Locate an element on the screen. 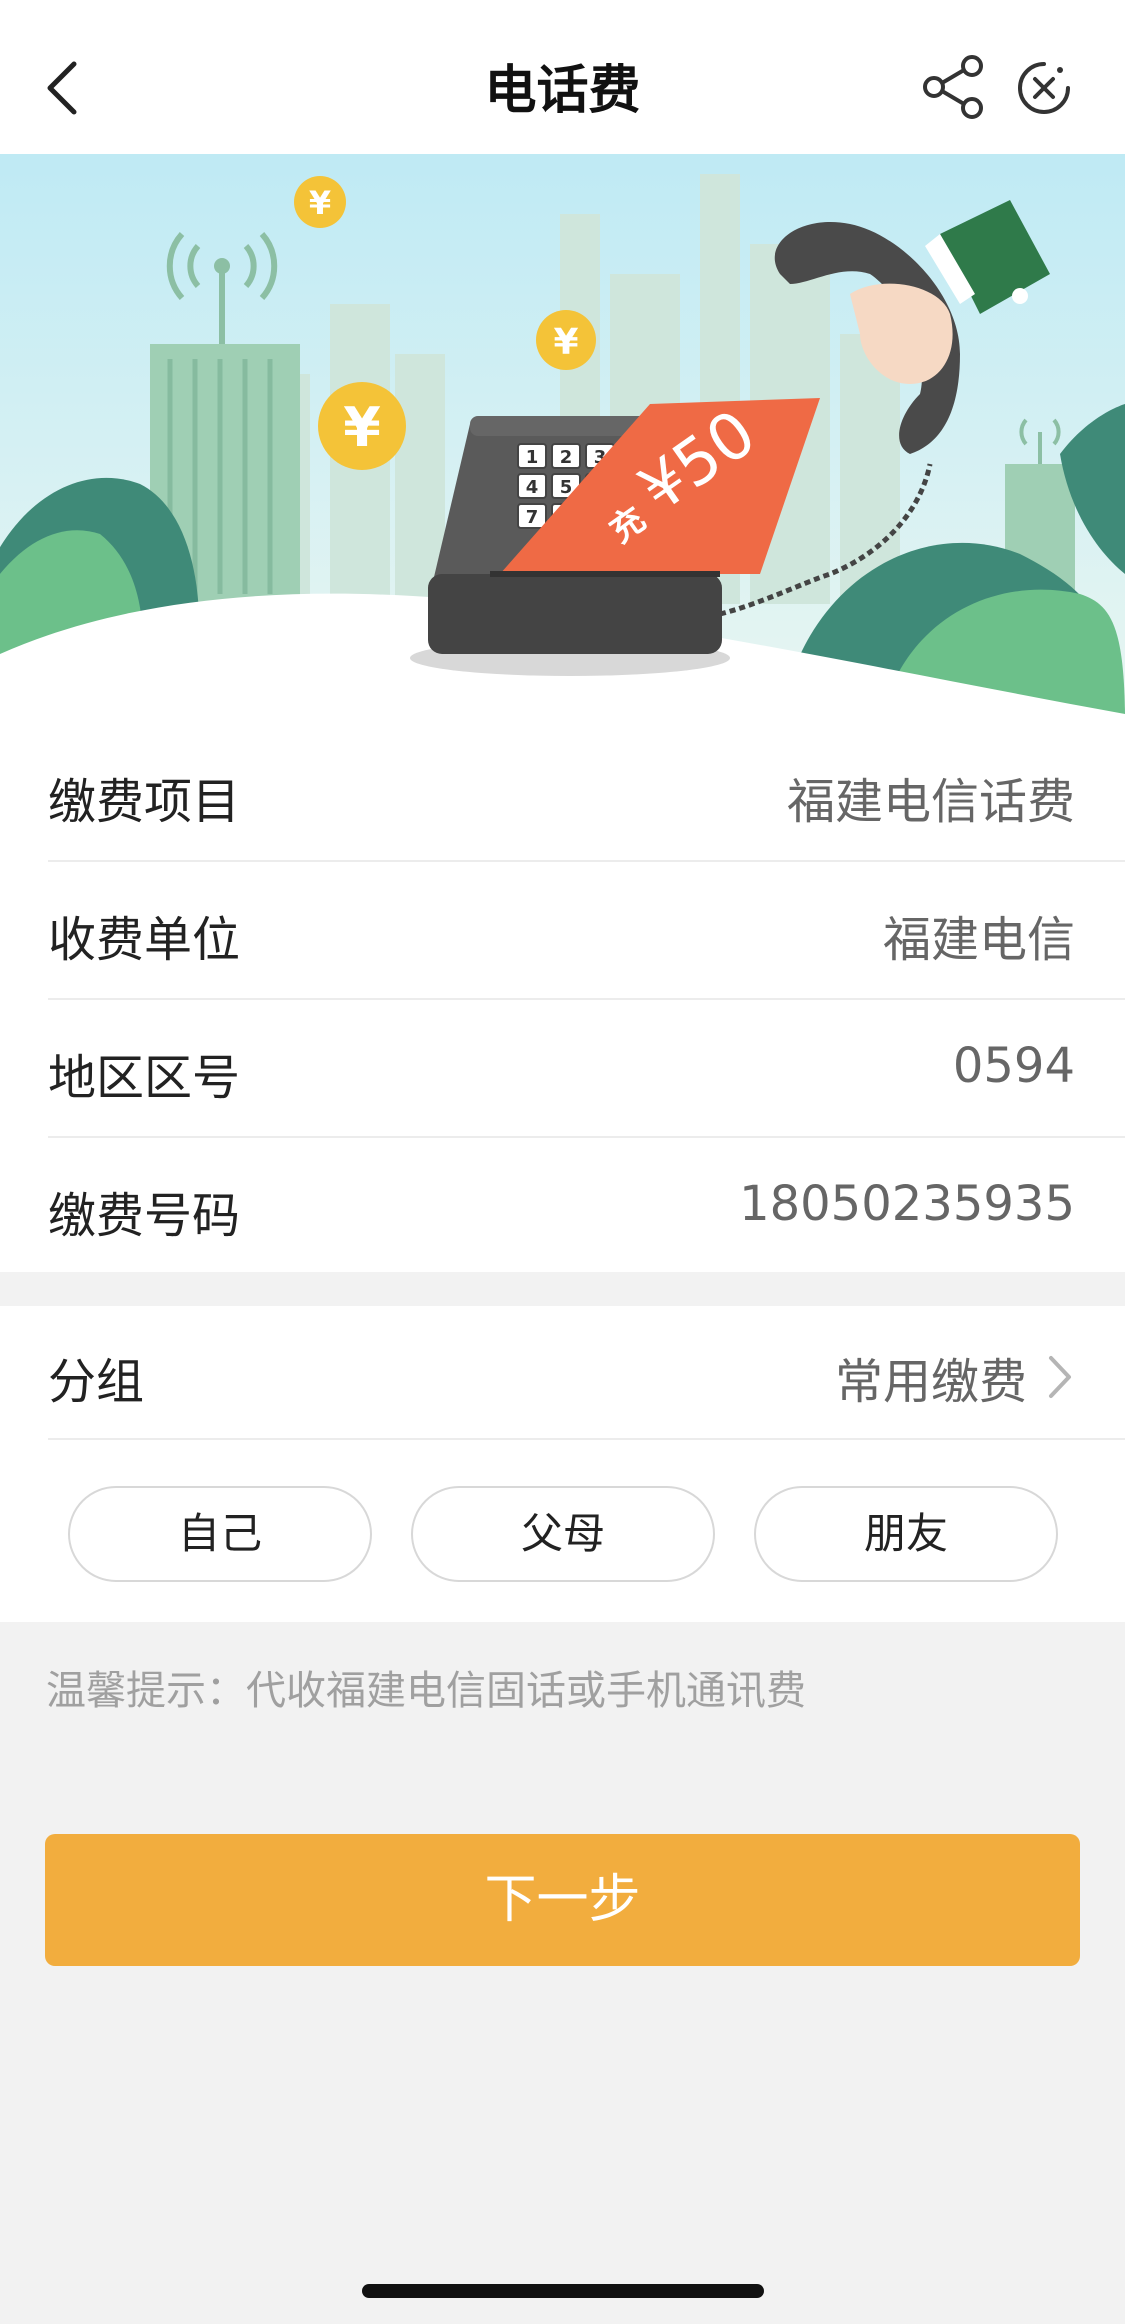  svg-text: 2 is located at coordinates (566, 457).